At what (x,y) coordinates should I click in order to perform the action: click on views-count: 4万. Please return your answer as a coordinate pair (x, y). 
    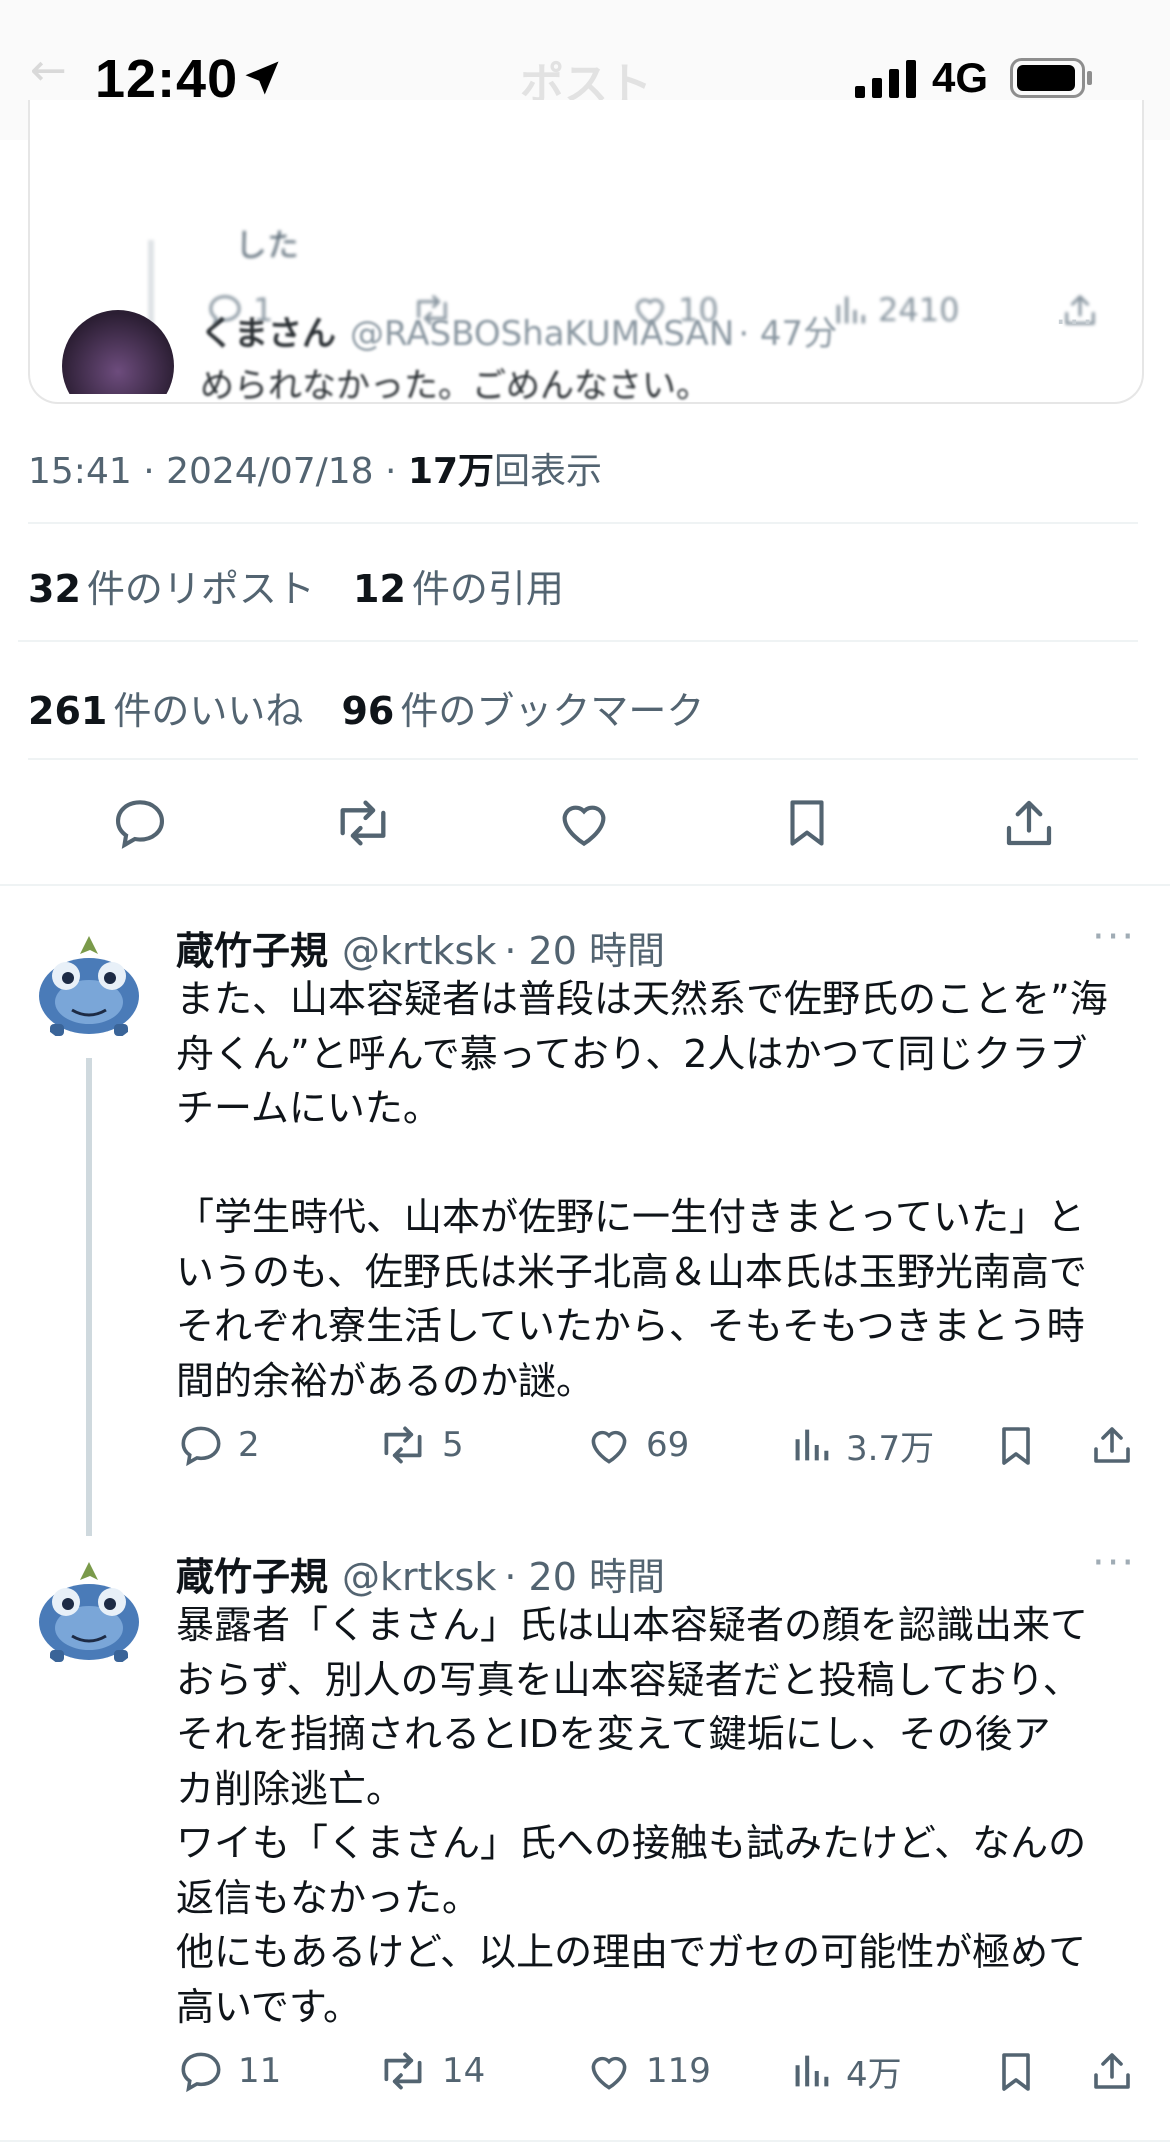
    Looking at the image, I should click on (874, 2074).